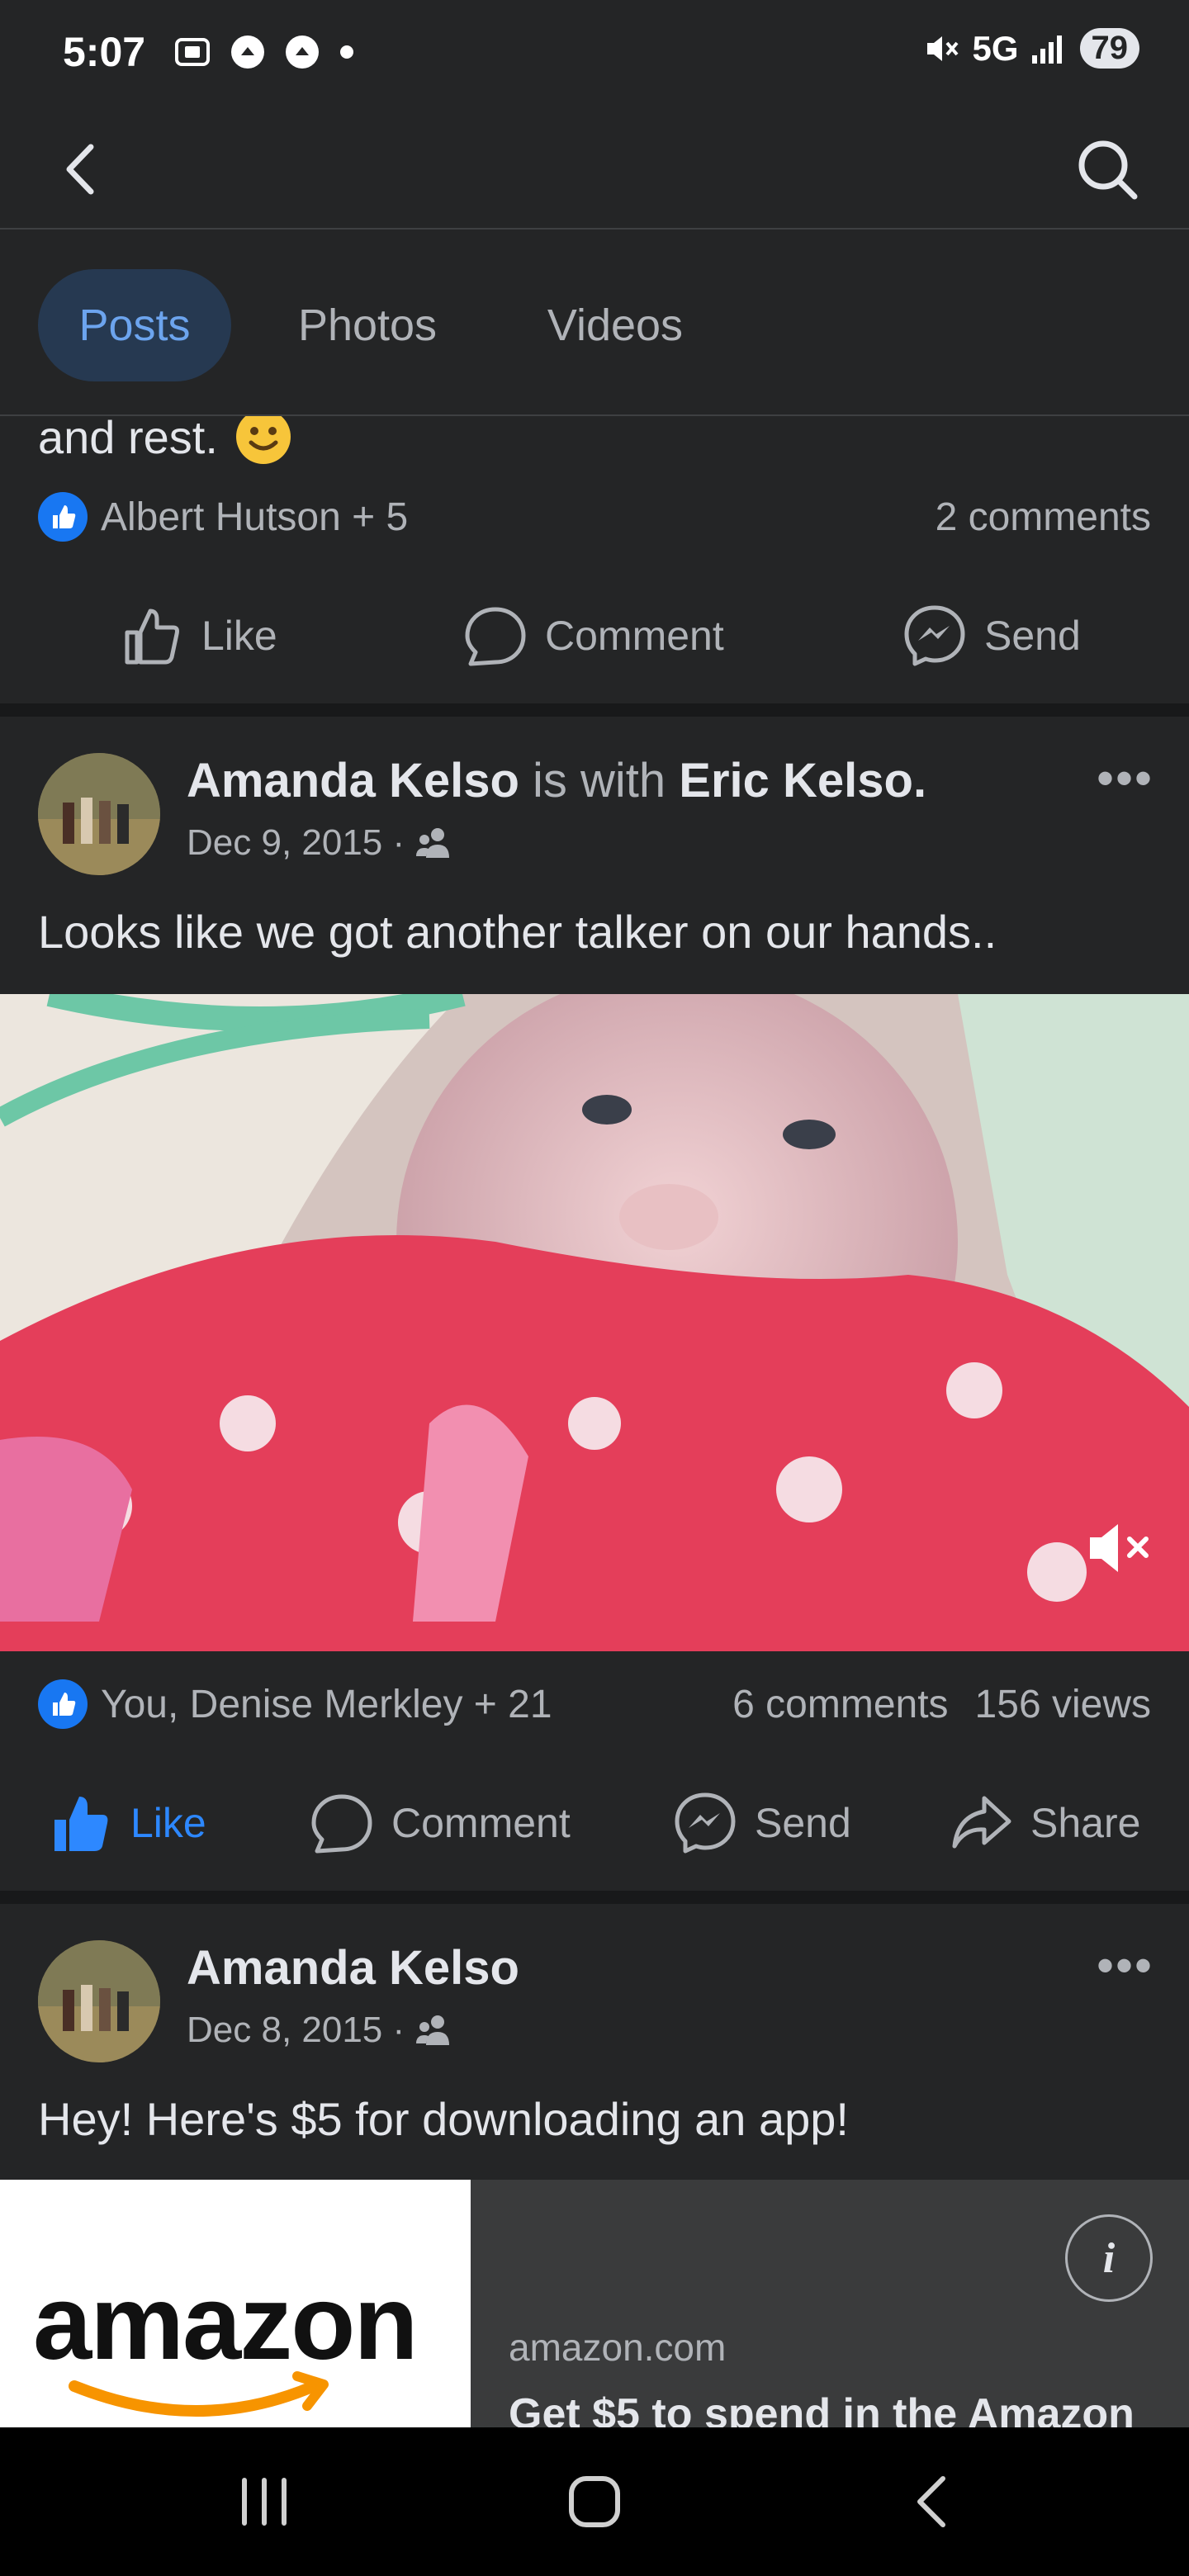 The height and width of the screenshot is (2576, 1189). What do you see at coordinates (594, 53) in the screenshot?
I see `status-bar: 5:07 5G 79` at bounding box center [594, 53].